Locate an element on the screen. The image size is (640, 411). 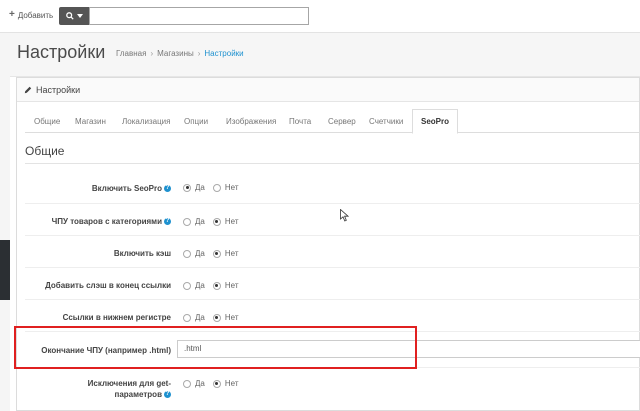
add-button: + Добавить is located at coordinates (31, 15).